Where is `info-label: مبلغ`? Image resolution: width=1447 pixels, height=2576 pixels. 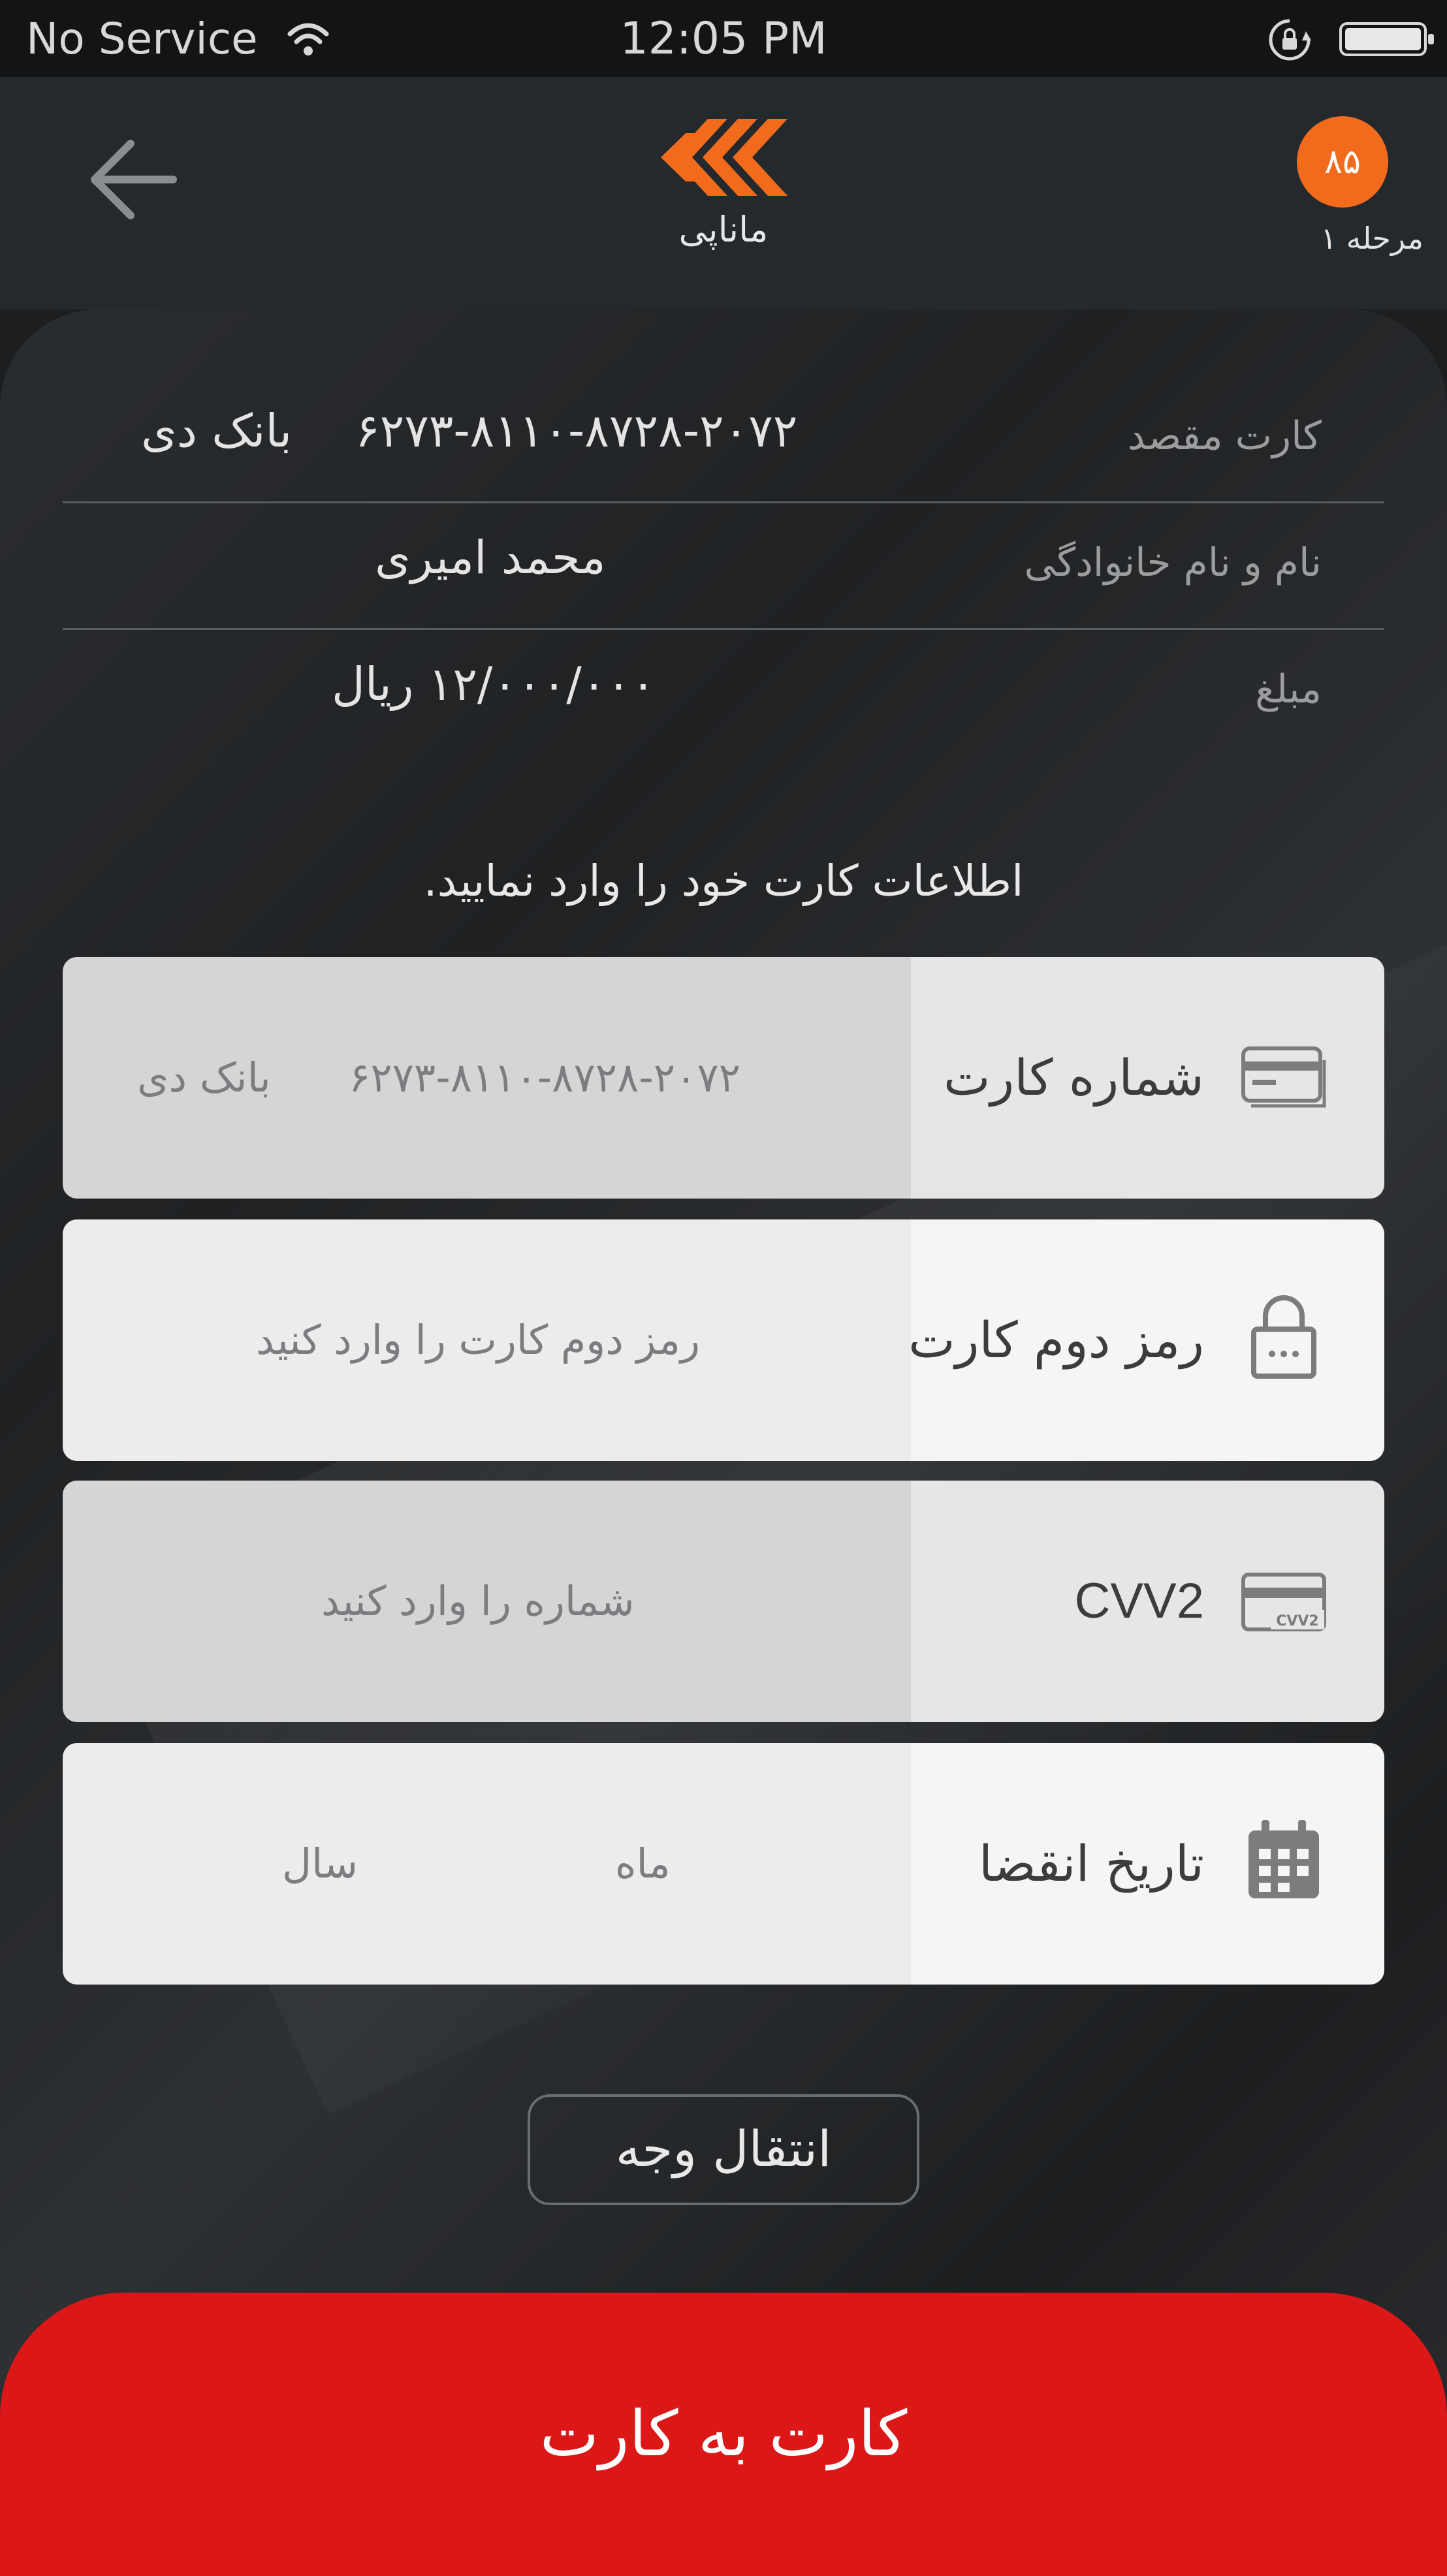
info-label: مبلغ is located at coordinates (1288, 689).